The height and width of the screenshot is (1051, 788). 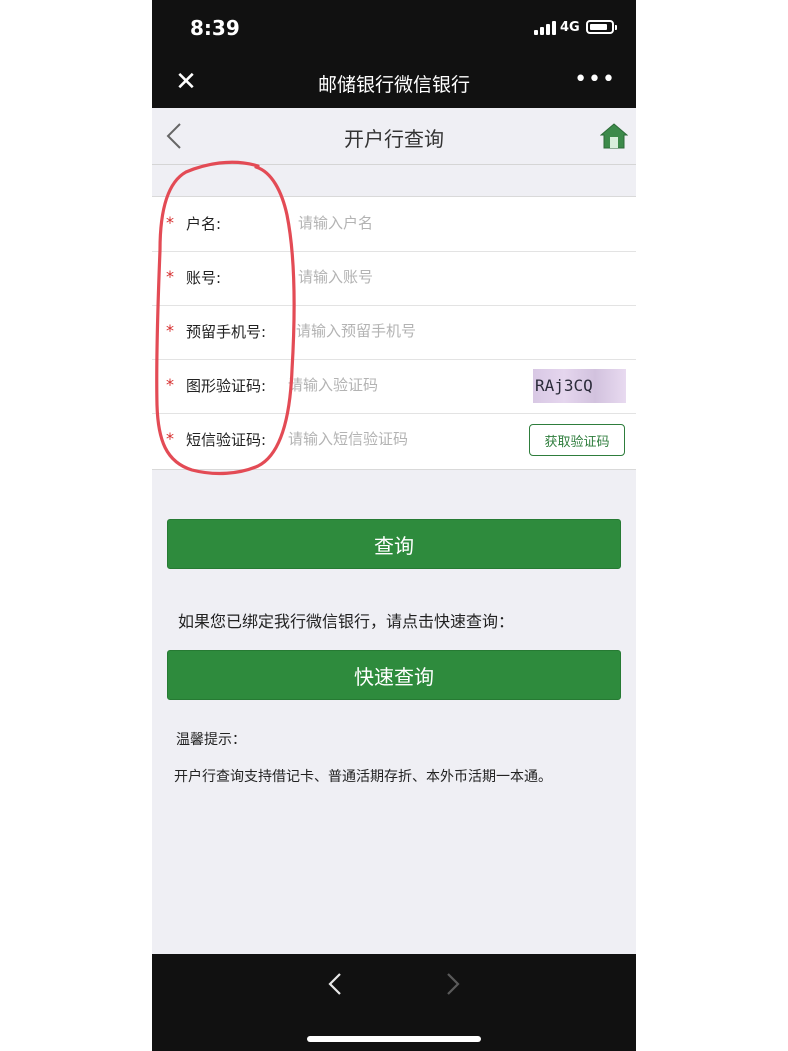 I want to click on account-number-input, so click(x=458, y=277).